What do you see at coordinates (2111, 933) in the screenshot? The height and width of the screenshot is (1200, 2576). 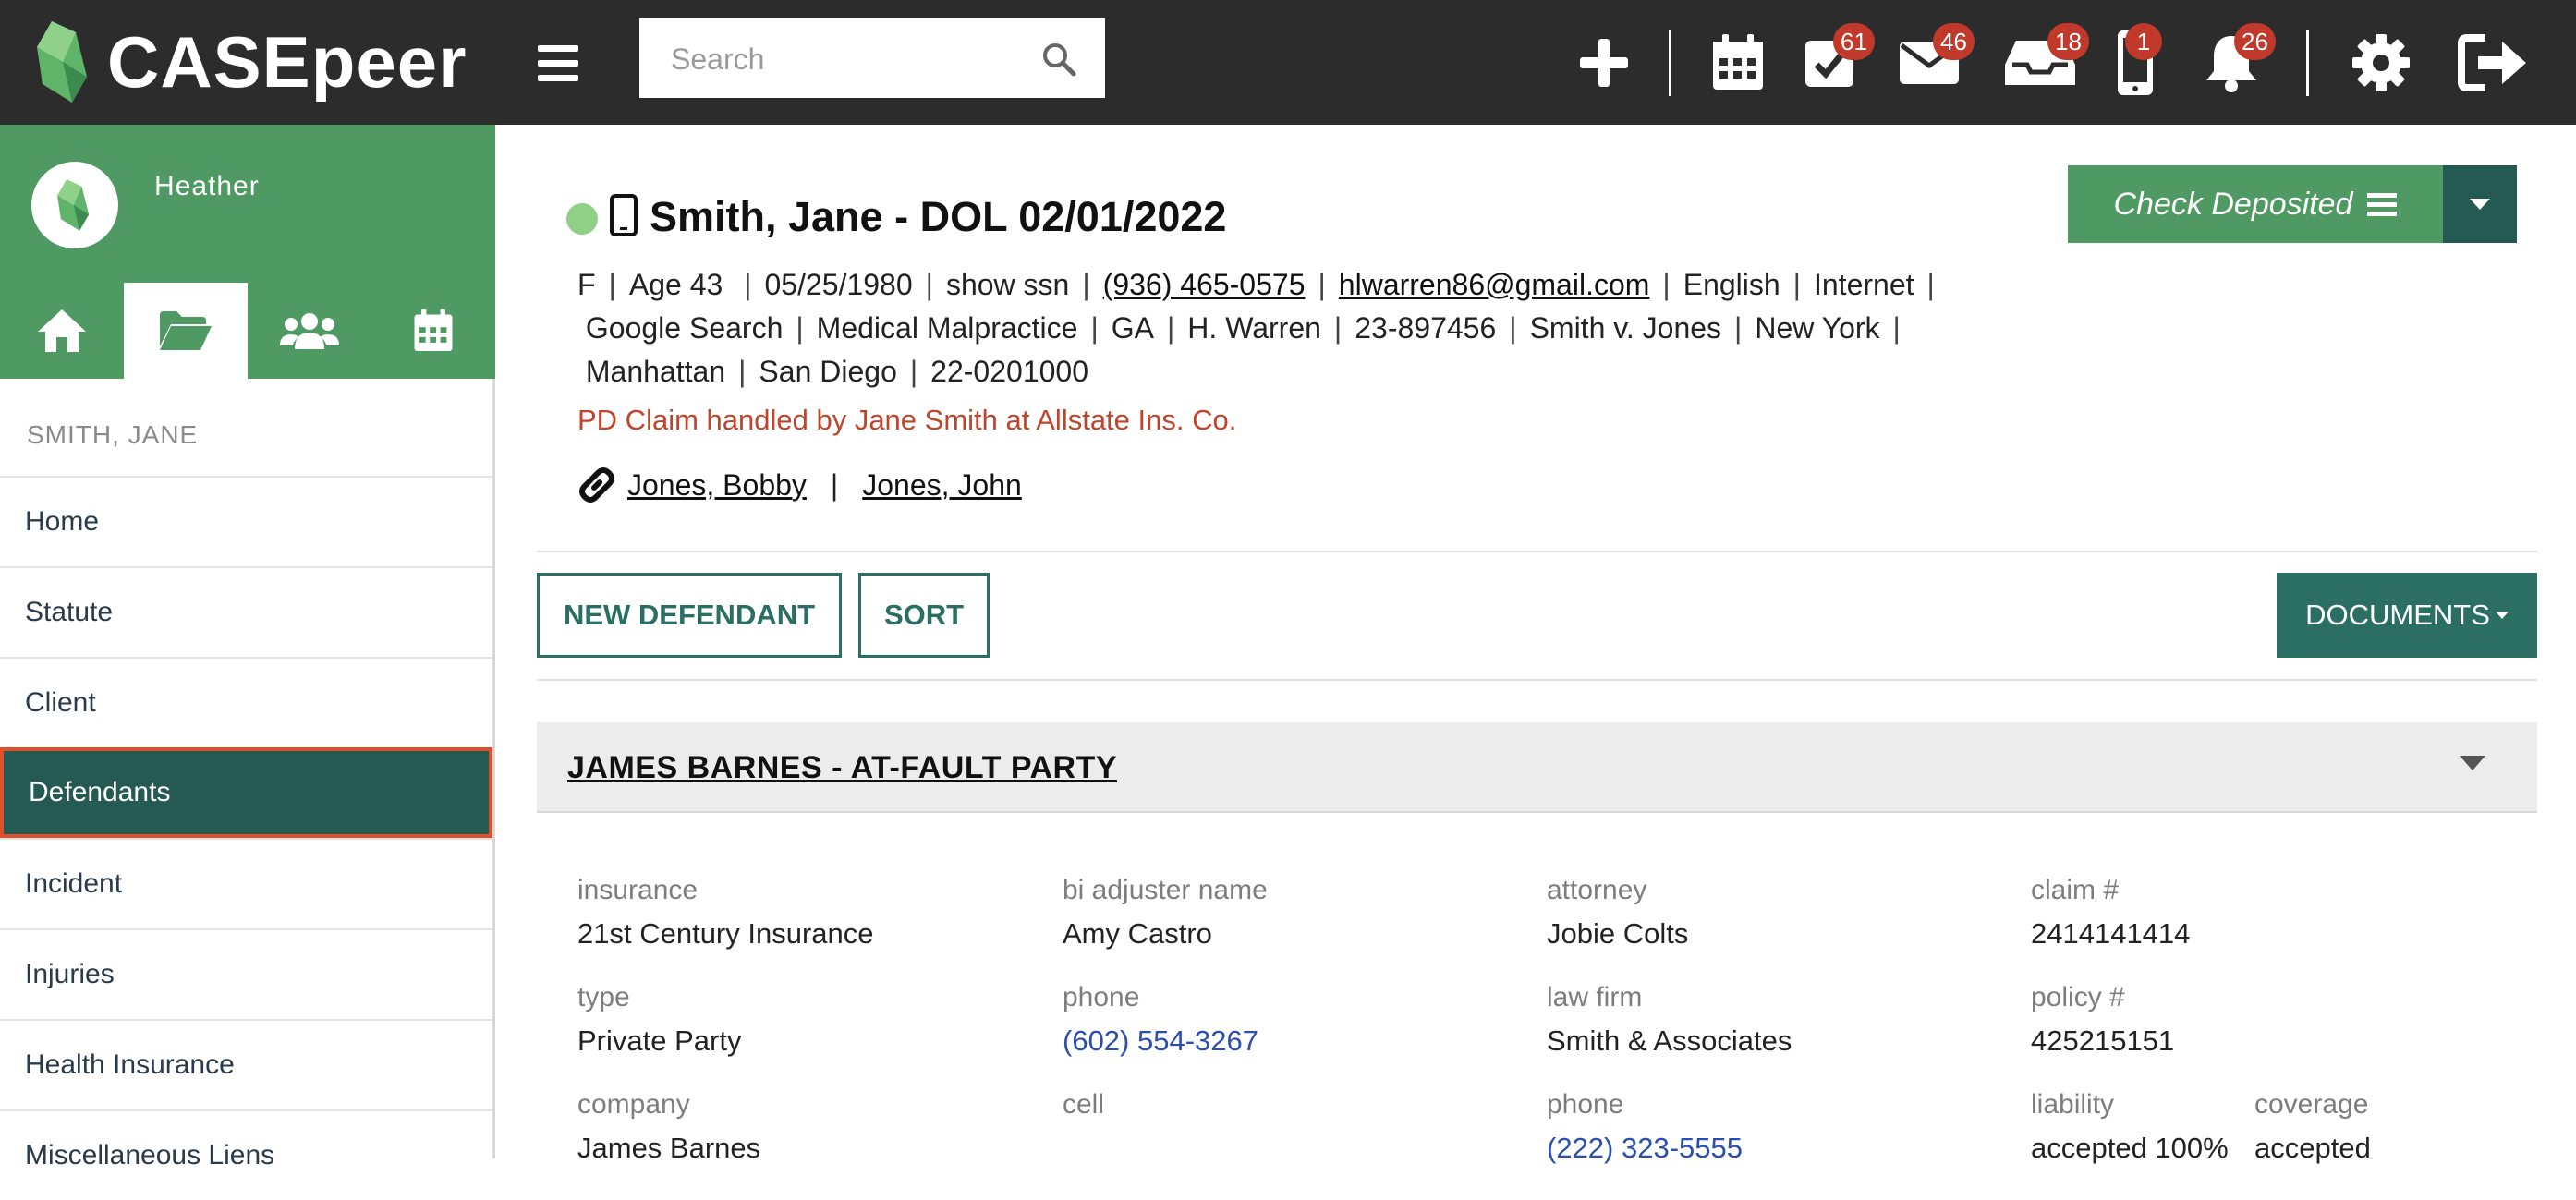 I see `claim-value: 2414141414` at bounding box center [2111, 933].